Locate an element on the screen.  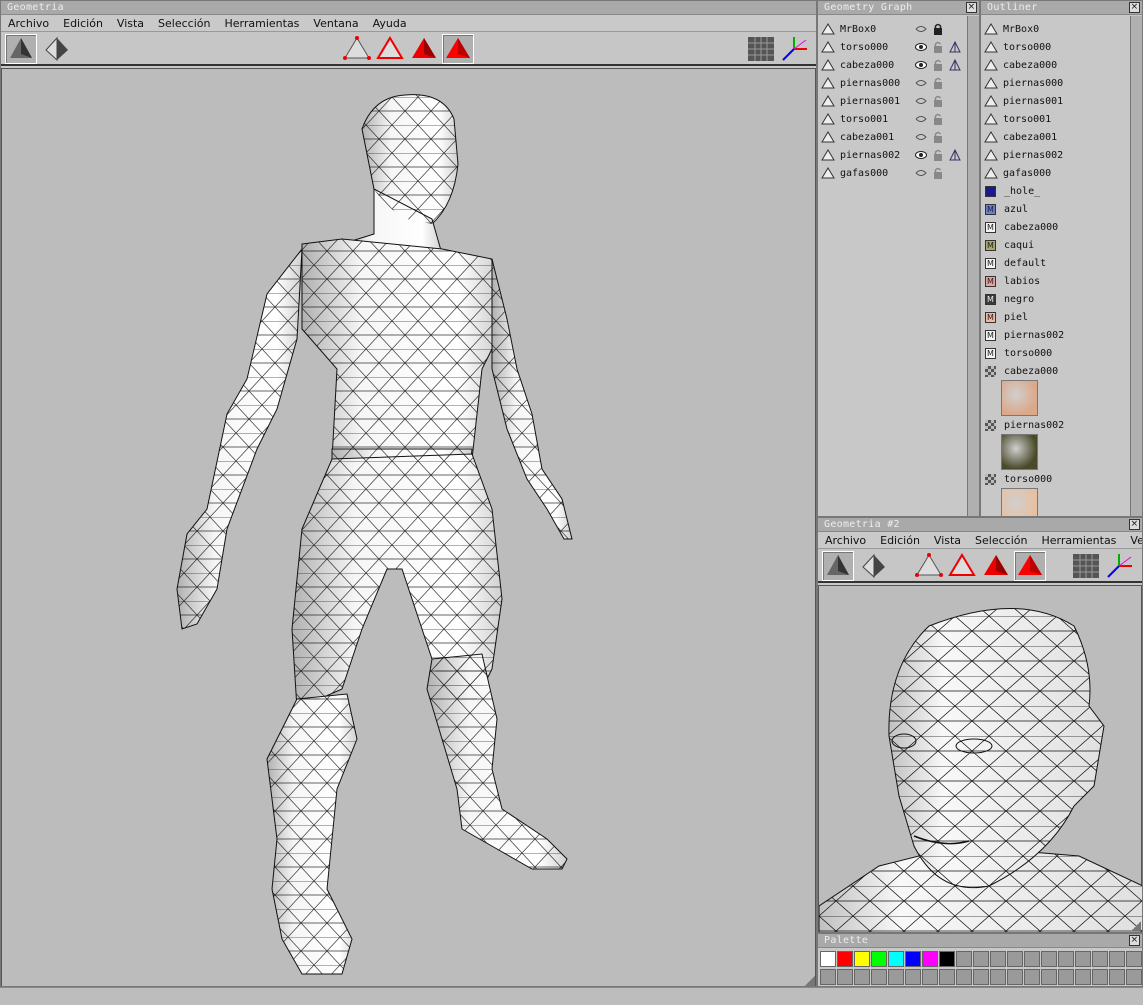
geometry-graph-scrollbar is located at coordinates (973, 266).